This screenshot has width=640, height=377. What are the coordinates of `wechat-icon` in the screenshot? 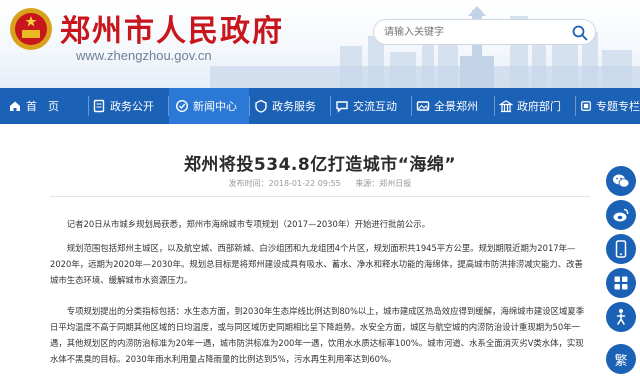 It's located at (621, 181).